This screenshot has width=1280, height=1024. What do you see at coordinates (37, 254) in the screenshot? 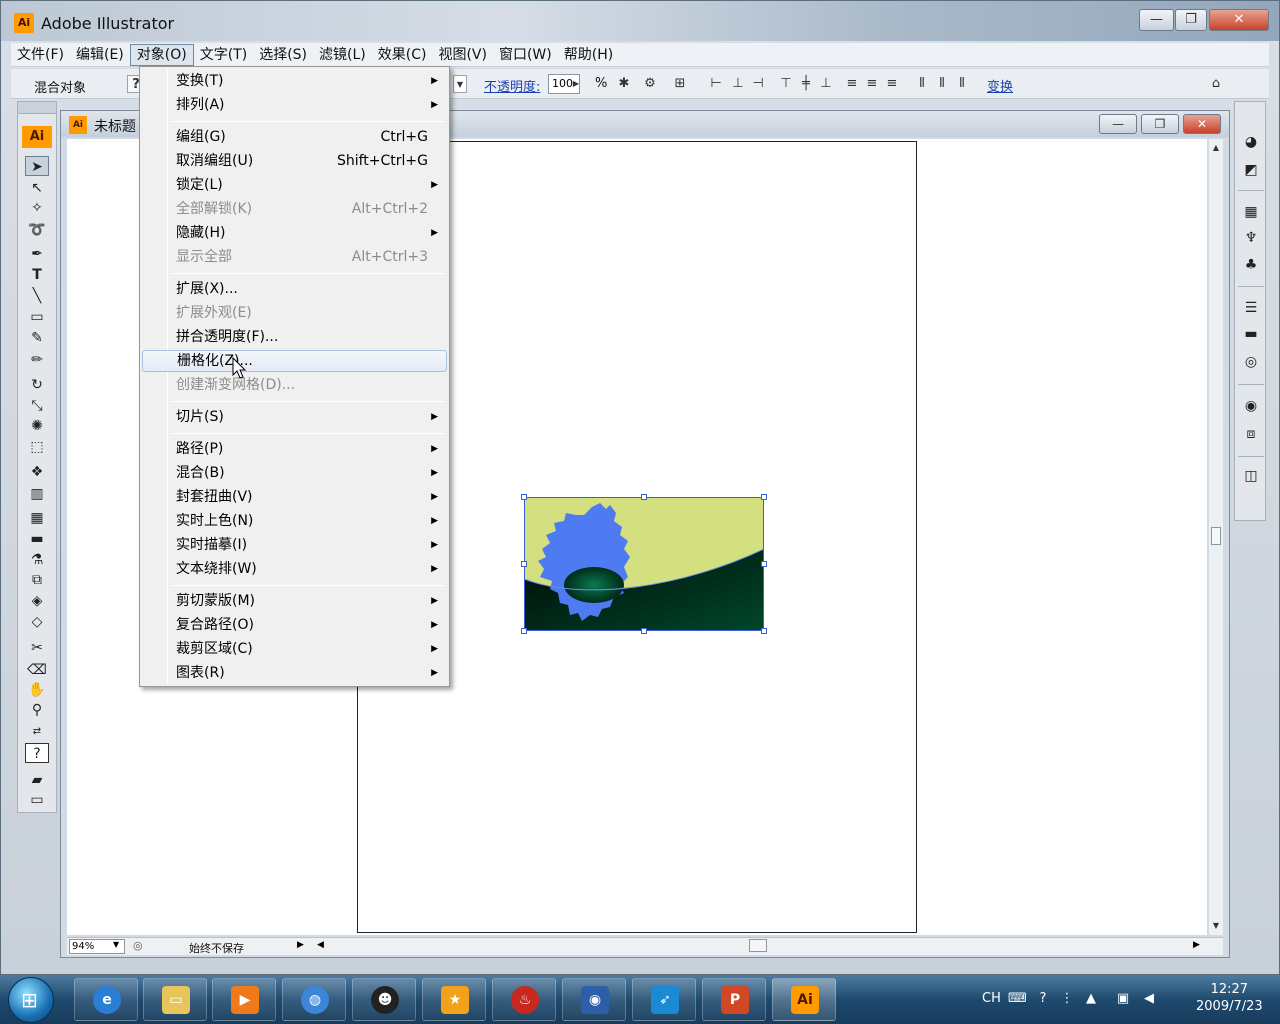
I see `pen-tool-icon: ✒` at bounding box center [37, 254].